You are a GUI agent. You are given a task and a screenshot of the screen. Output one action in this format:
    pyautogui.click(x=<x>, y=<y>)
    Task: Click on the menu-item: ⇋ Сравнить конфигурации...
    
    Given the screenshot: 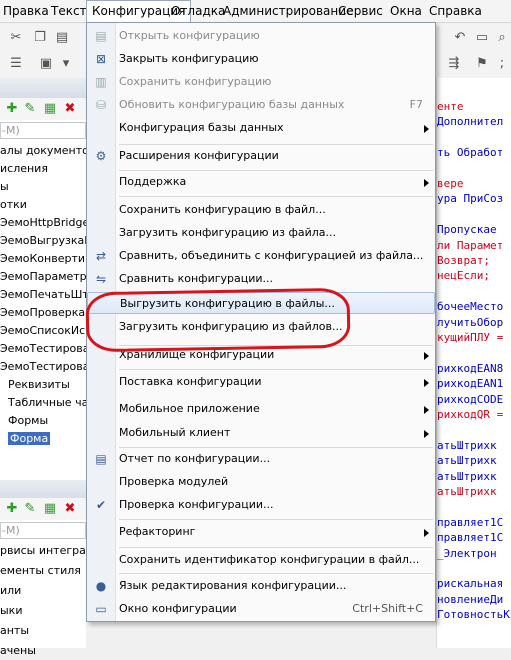 What is the action you would take?
    pyautogui.click(x=261, y=279)
    